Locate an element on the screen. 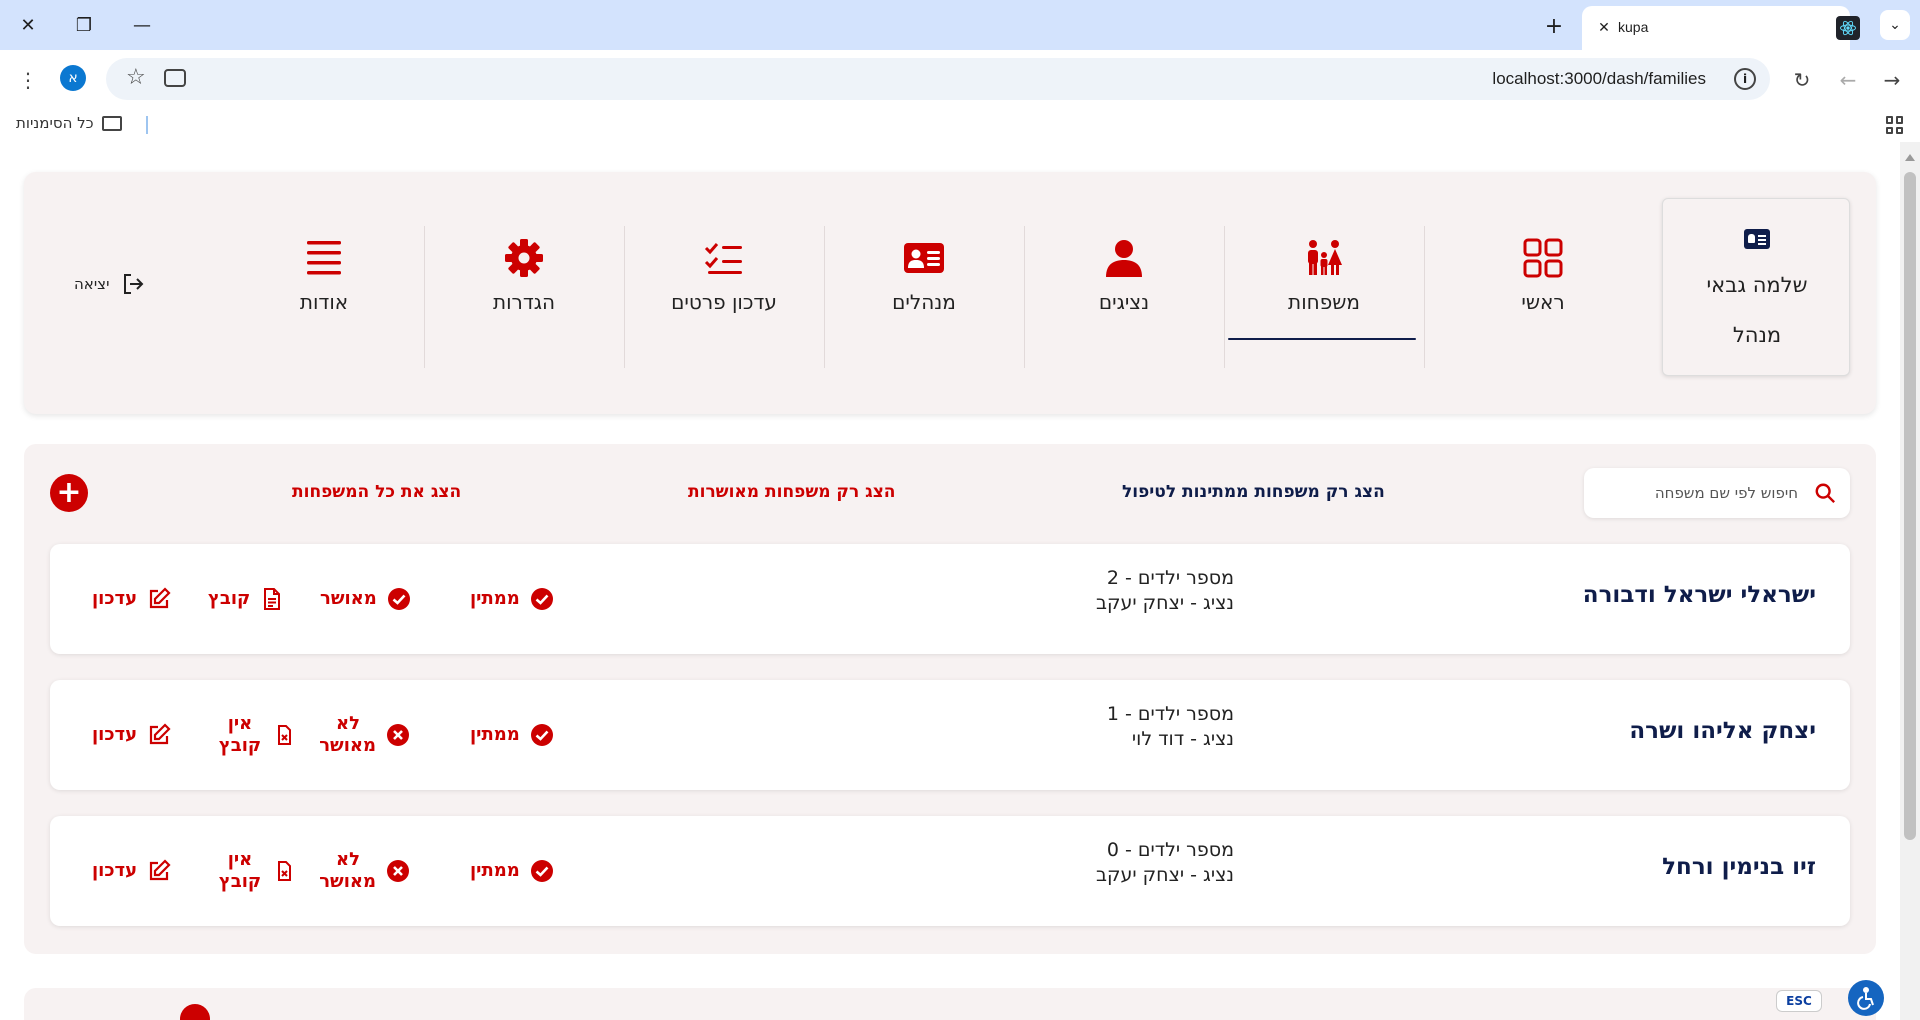 This screenshot has width=1920, height=1020. wheelchair-icon is located at coordinates (1865, 998).